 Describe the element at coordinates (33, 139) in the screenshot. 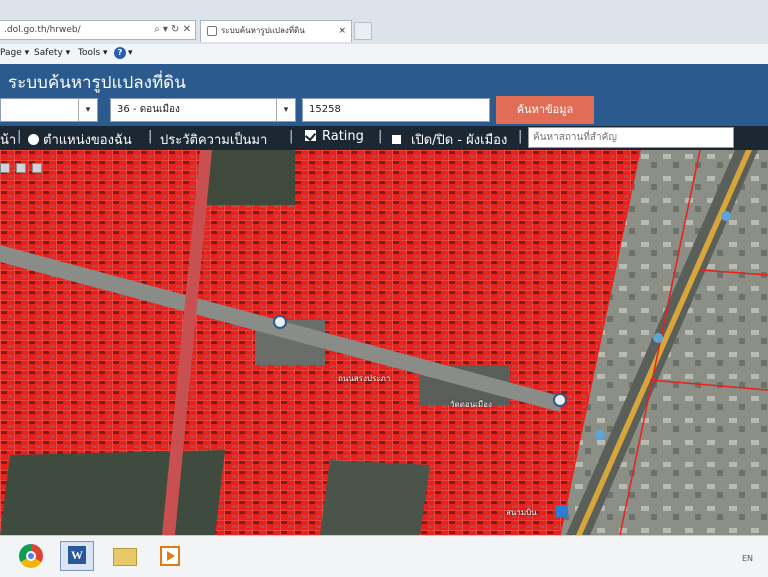

I see `globe-icon` at that location.